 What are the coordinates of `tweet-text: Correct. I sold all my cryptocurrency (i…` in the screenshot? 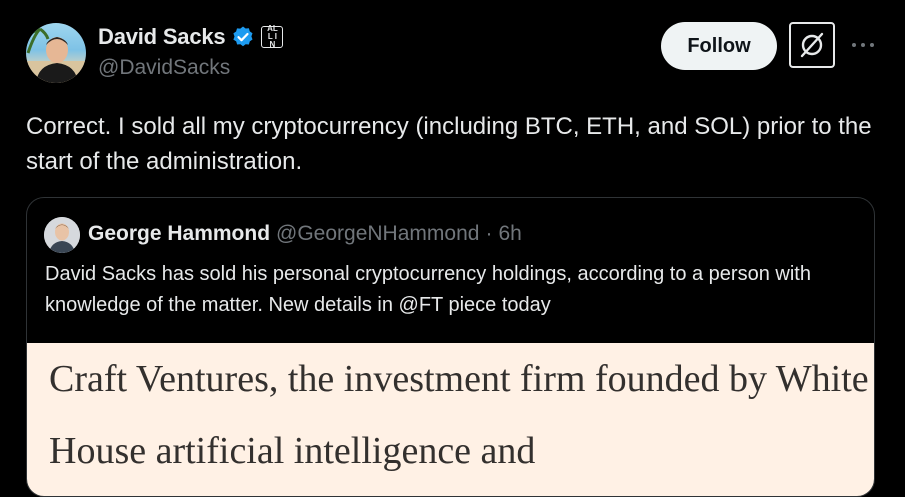 It's located at (449, 144).